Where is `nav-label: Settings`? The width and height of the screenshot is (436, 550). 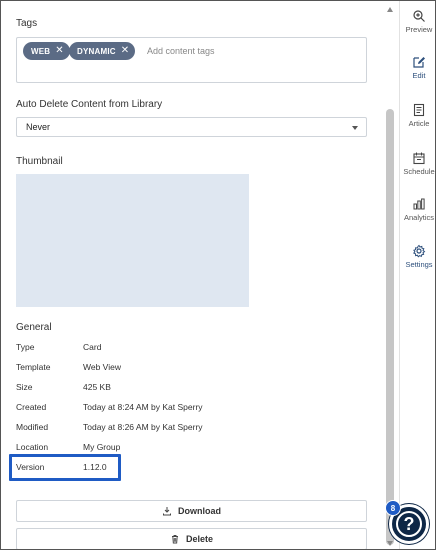
nav-label: Settings is located at coordinates (419, 264).